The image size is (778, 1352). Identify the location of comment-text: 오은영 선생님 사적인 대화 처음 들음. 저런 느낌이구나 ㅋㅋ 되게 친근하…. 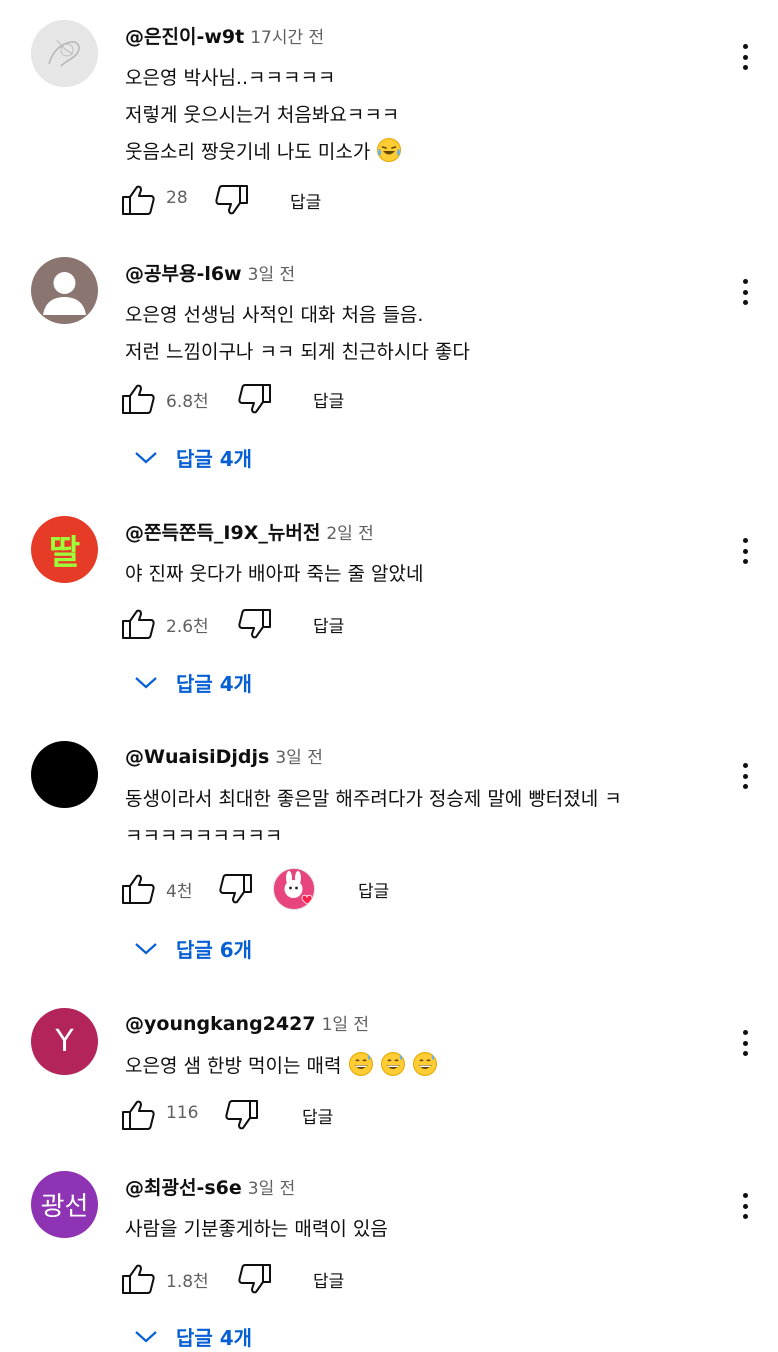
(420, 334).